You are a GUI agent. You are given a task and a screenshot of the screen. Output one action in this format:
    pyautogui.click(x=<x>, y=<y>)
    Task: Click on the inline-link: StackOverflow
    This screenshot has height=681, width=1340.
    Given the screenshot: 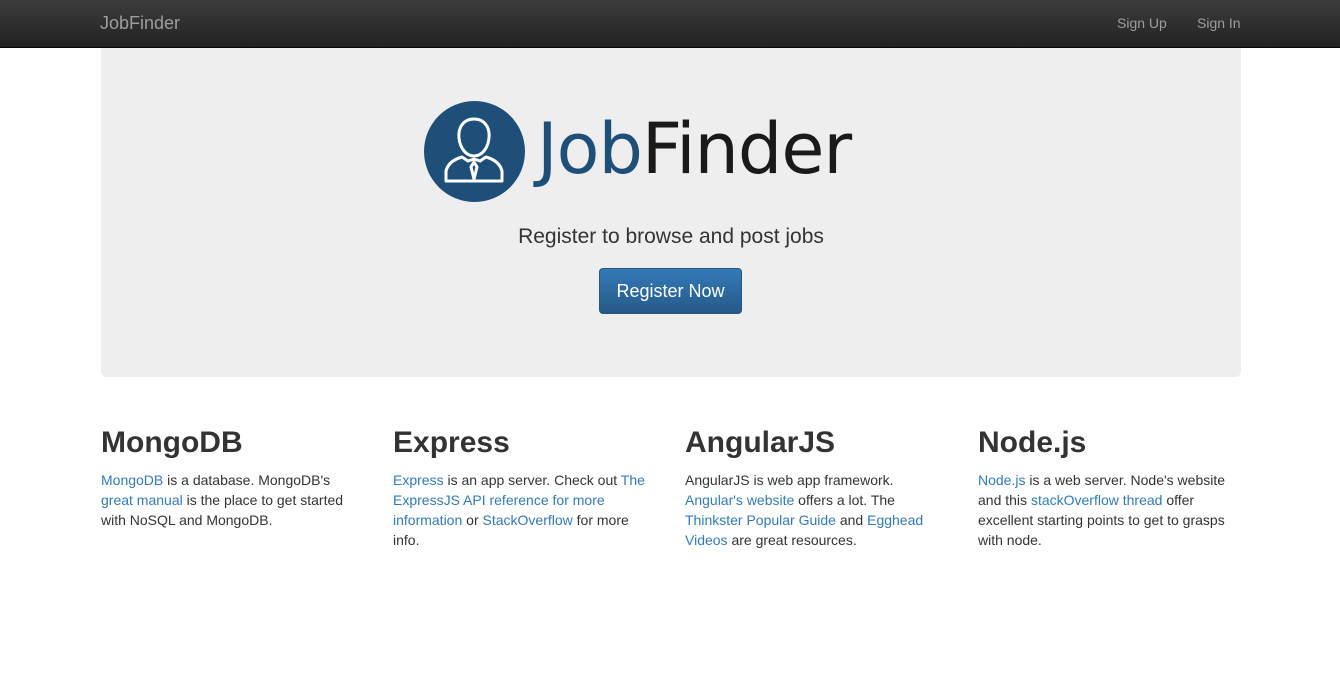 What is the action you would take?
    pyautogui.click(x=528, y=520)
    